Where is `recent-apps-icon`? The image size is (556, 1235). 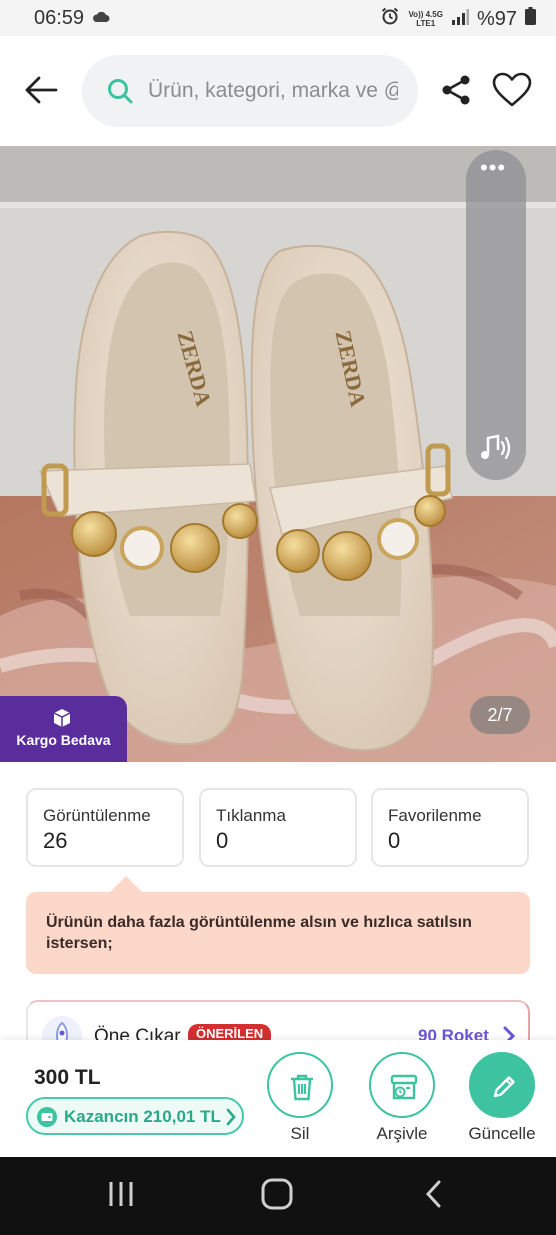 recent-apps-icon is located at coordinates (121, 1194).